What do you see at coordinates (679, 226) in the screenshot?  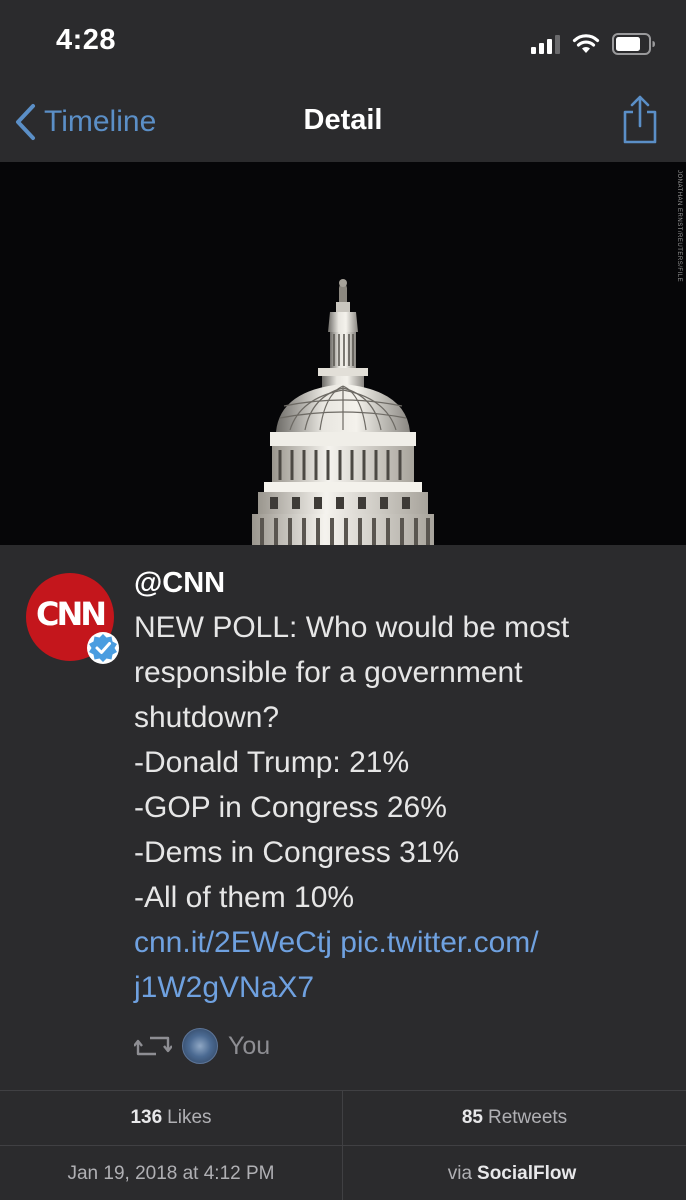 I see `photo-credit: JONATHAN ERNST/REUTERS/FILE` at bounding box center [679, 226].